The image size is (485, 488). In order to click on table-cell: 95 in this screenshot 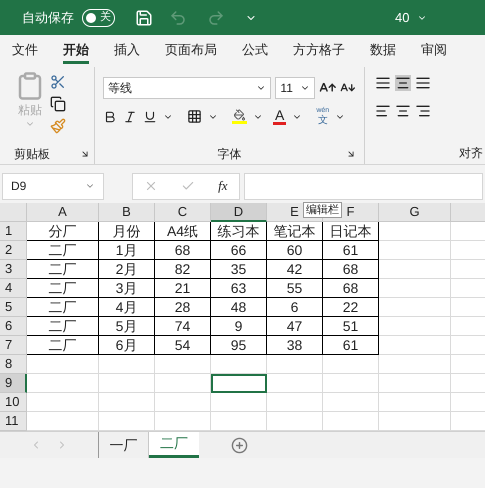, I will do `click(239, 345)`.